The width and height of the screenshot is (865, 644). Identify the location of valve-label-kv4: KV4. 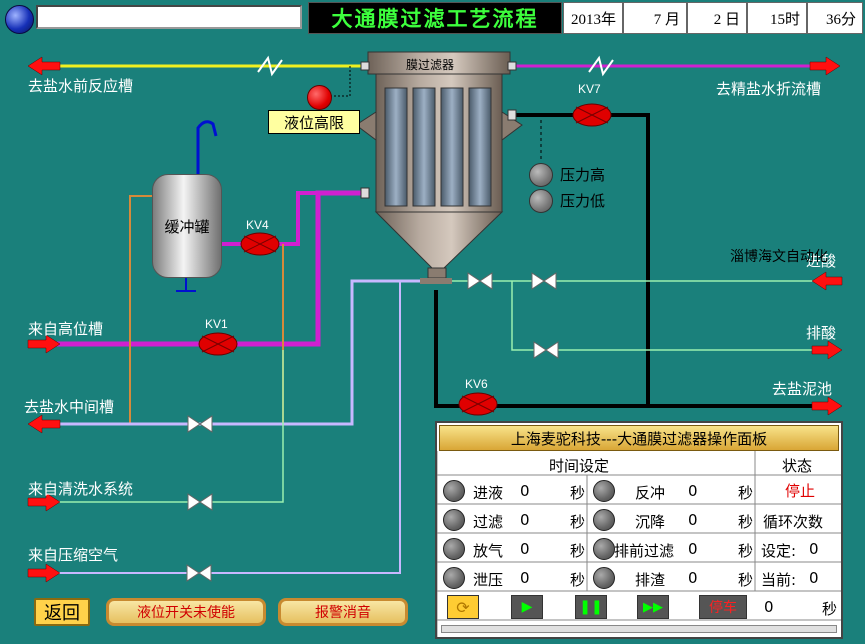
(257, 225).